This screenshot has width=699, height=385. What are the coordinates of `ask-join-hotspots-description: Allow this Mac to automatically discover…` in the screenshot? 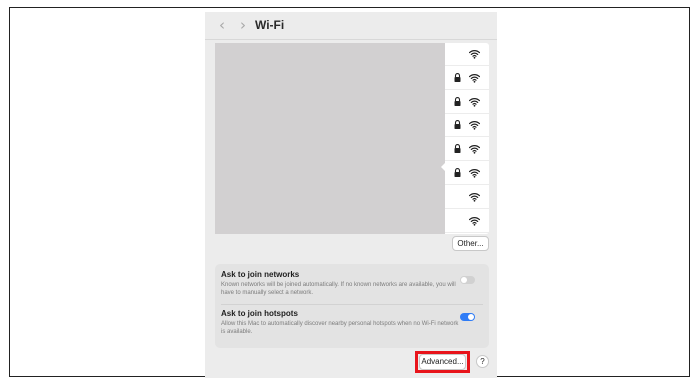 It's located at (340, 328).